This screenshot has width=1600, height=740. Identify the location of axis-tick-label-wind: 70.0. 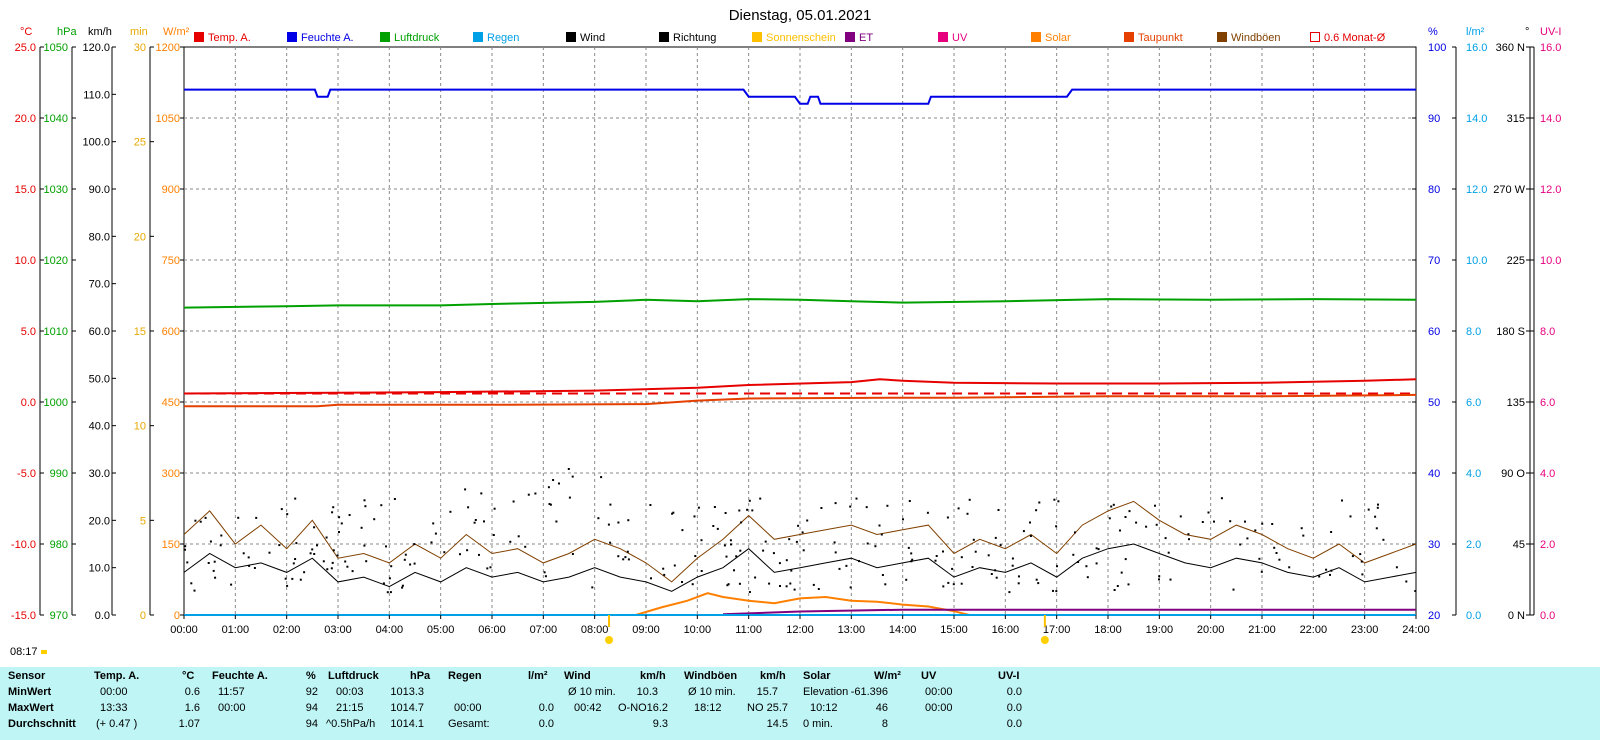
(99, 285).